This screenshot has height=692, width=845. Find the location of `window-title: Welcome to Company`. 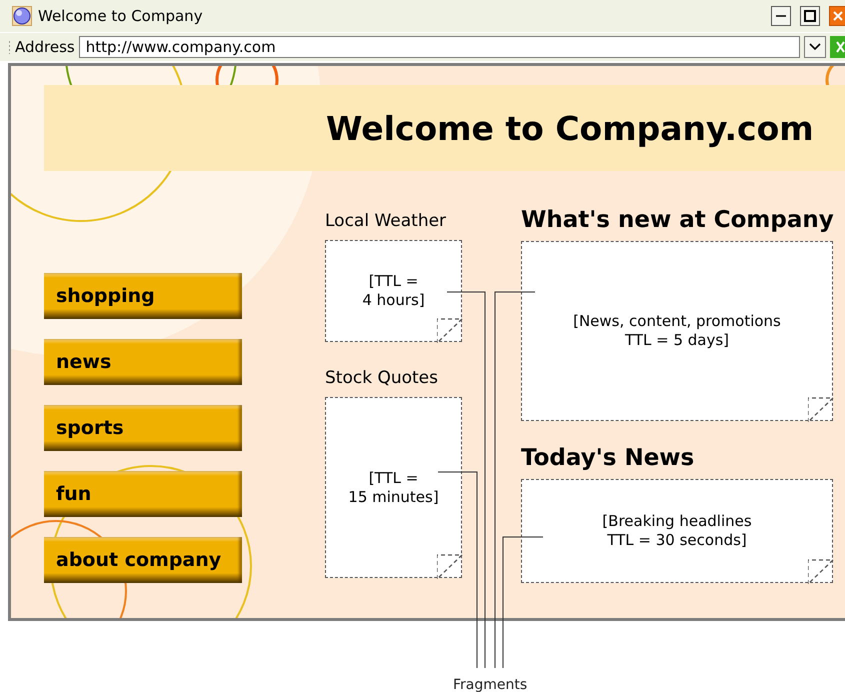

window-title: Welcome to Company is located at coordinates (121, 16).